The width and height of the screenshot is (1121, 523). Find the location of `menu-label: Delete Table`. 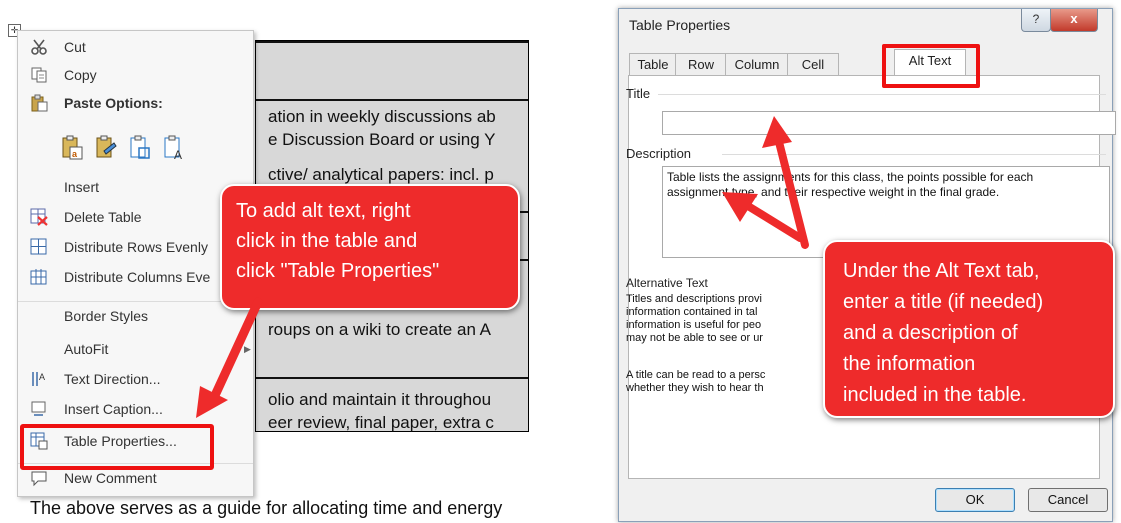

menu-label: Delete Table is located at coordinates (103, 217).